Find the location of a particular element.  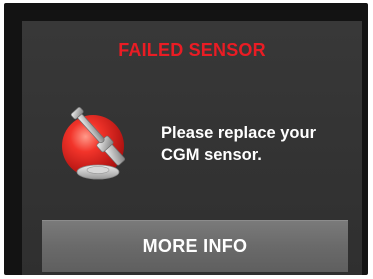

alert-title: FAILED SENSOR is located at coordinates (192, 50).